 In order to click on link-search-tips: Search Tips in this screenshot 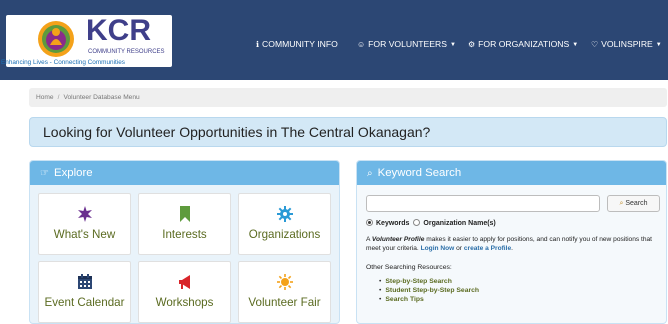, I will do `click(429, 299)`.